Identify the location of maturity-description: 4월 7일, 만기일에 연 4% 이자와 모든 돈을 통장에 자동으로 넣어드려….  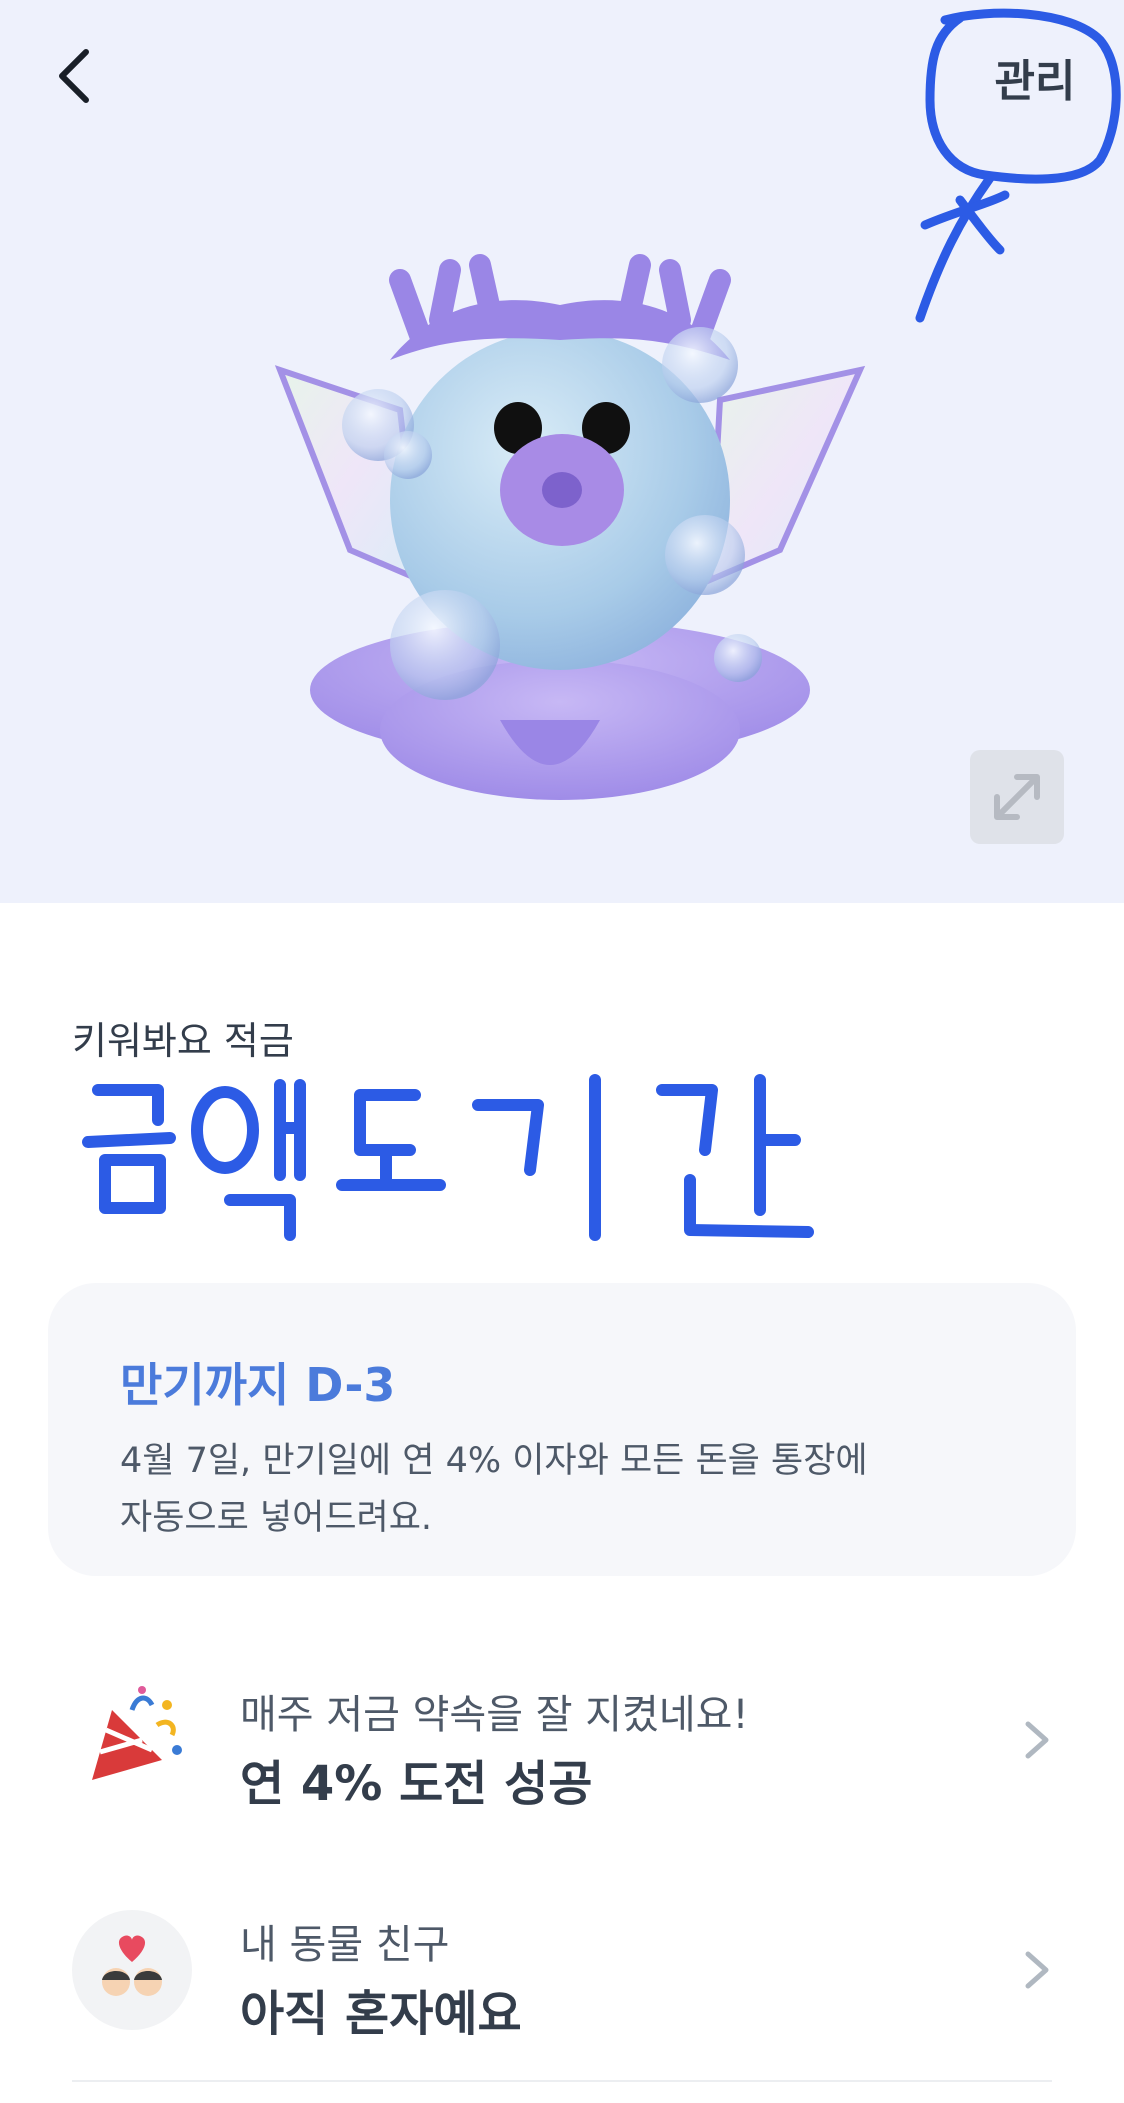
(560, 1490).